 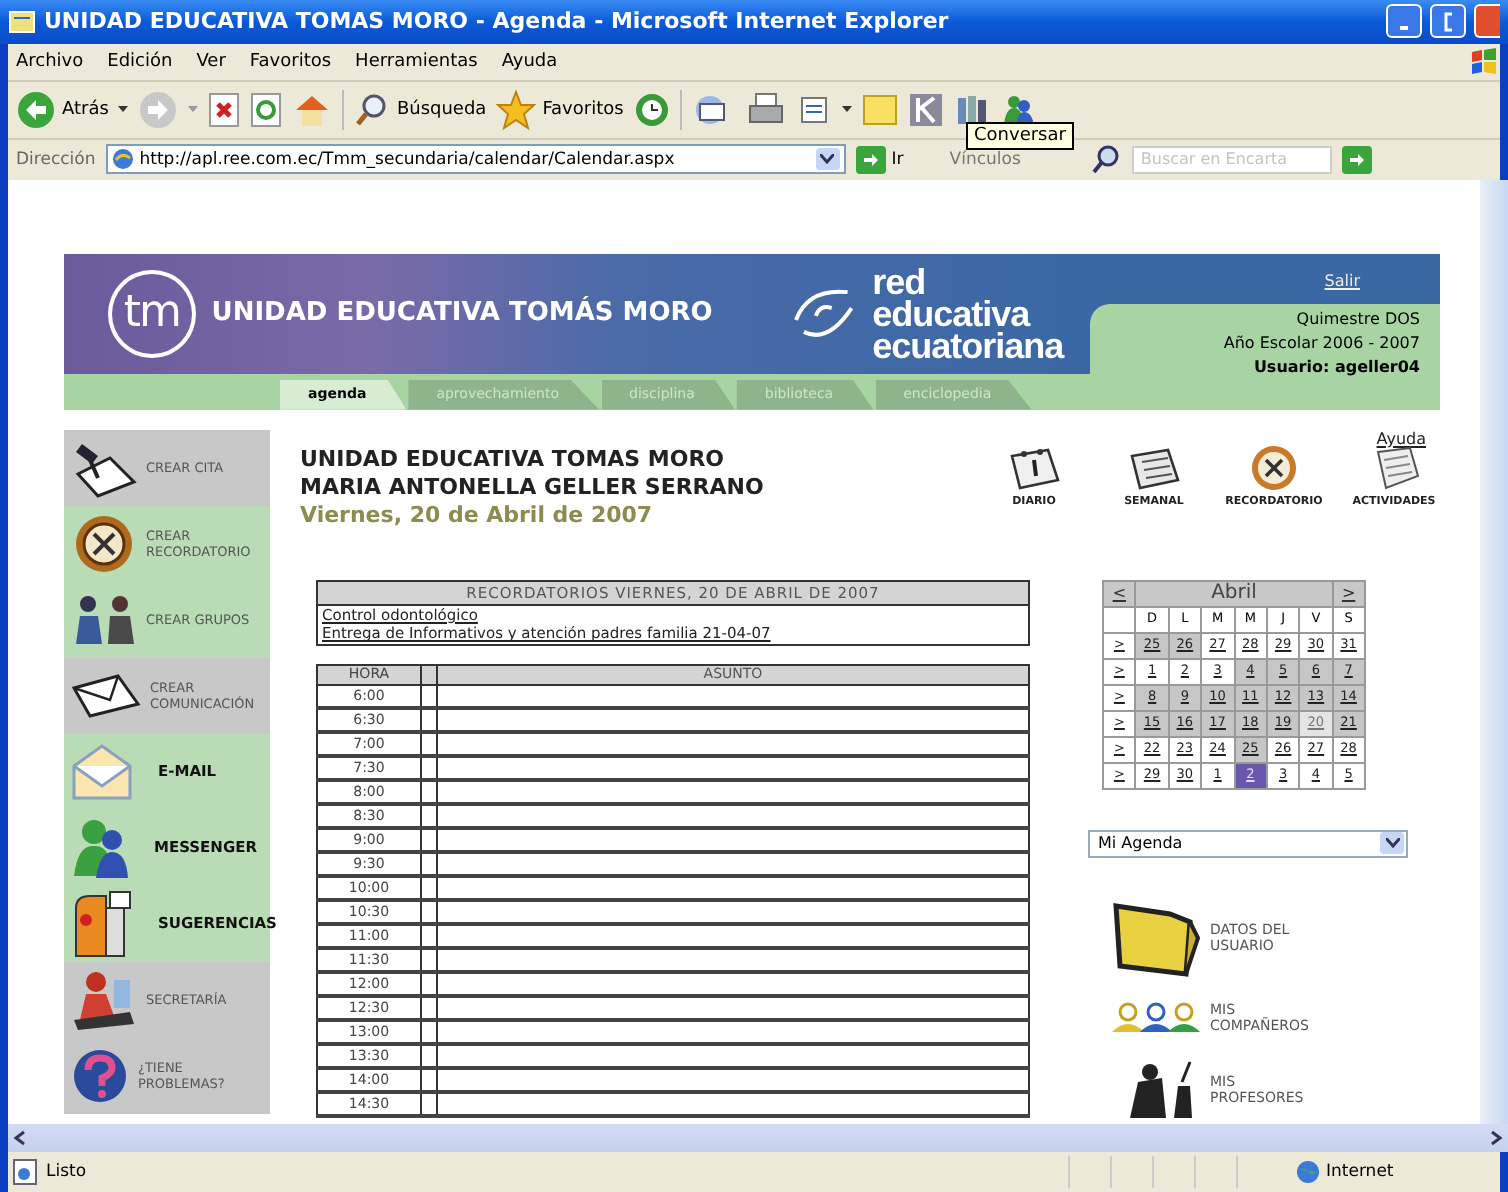 What do you see at coordinates (211, 61) in the screenshot?
I see `menu-item: Ver` at bounding box center [211, 61].